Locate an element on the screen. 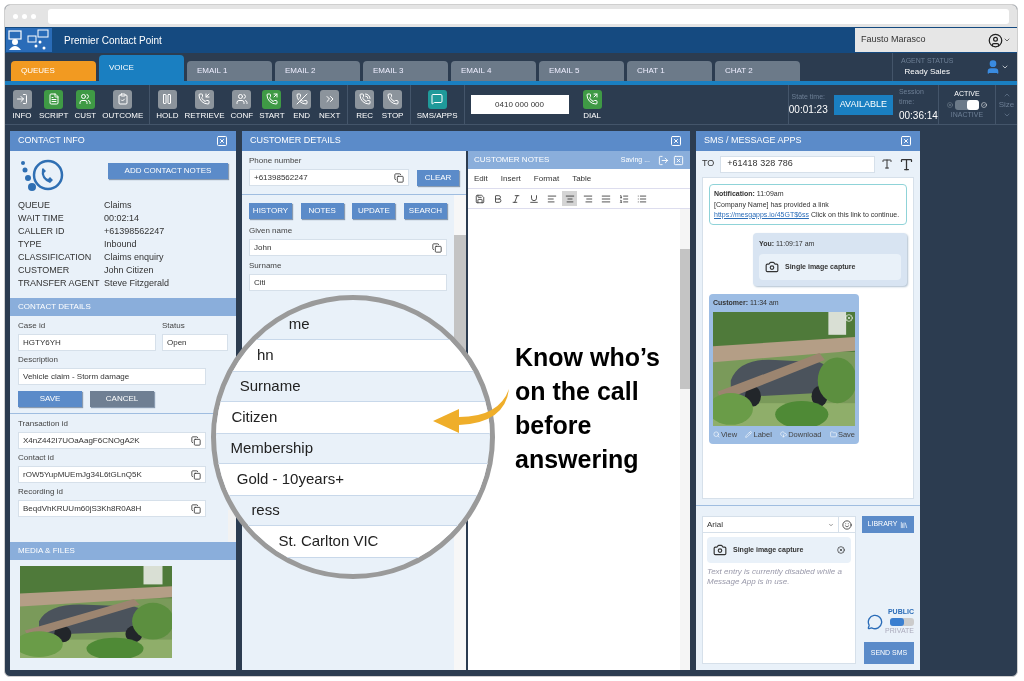 Image resolution: width=1024 pixels, height=681 pixels. input-field: HGTY6YH is located at coordinates (87, 342).